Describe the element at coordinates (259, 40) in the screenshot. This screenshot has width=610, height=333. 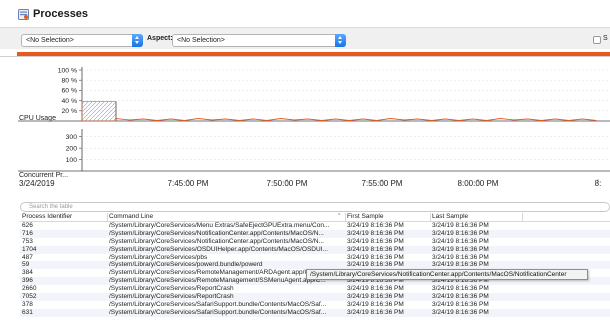
I see `aspect-dropdown: <No Selection>` at that location.